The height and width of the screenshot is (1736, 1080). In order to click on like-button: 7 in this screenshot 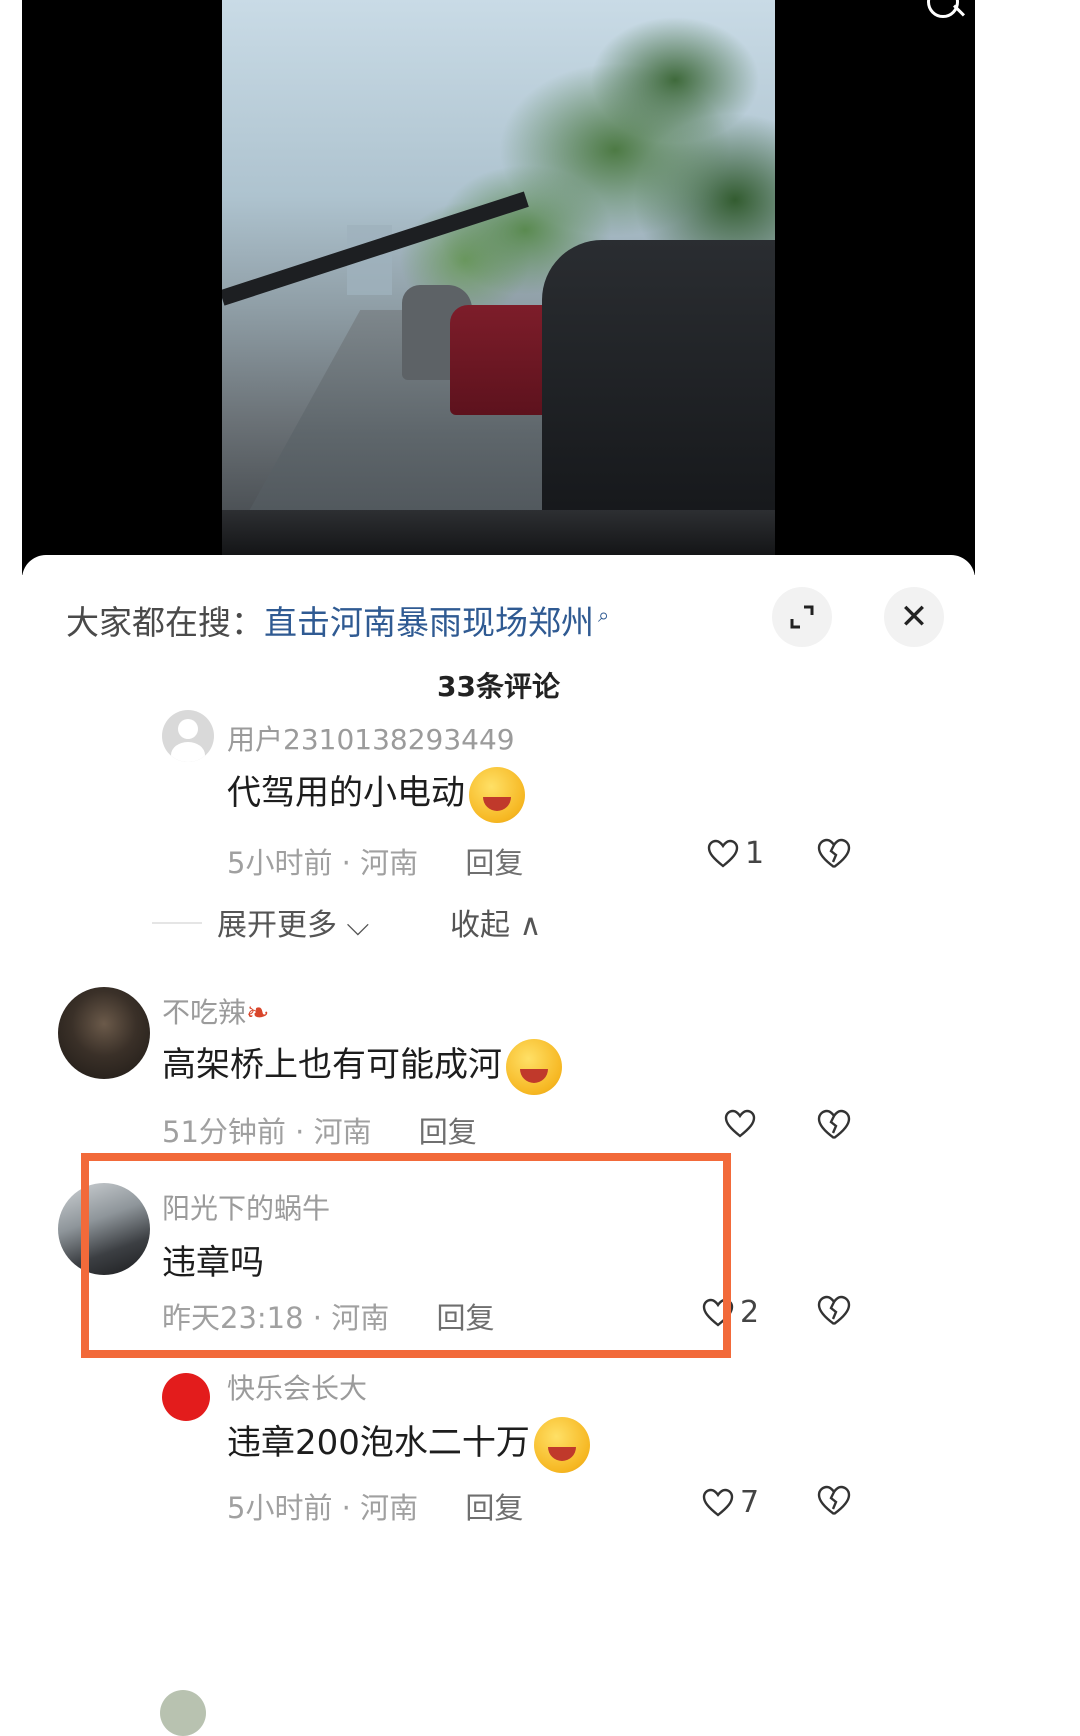, I will do `click(730, 1502)`.